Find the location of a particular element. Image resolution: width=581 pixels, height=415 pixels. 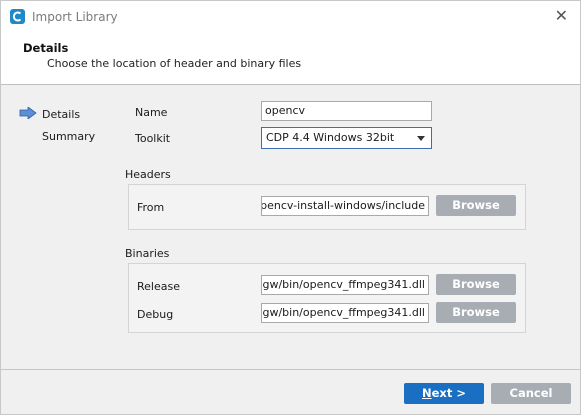

chevron-down-icon is located at coordinates (421, 138).